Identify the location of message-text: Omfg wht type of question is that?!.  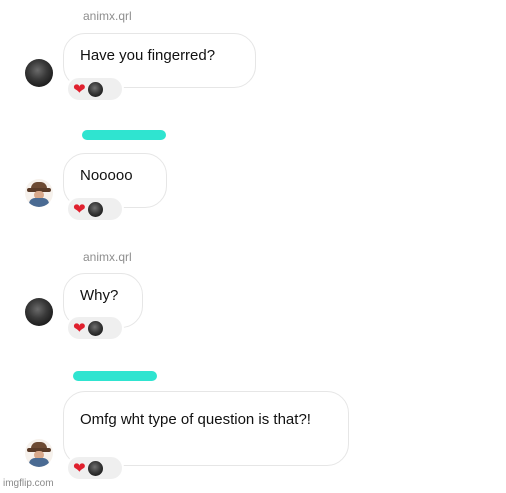
(195, 419).